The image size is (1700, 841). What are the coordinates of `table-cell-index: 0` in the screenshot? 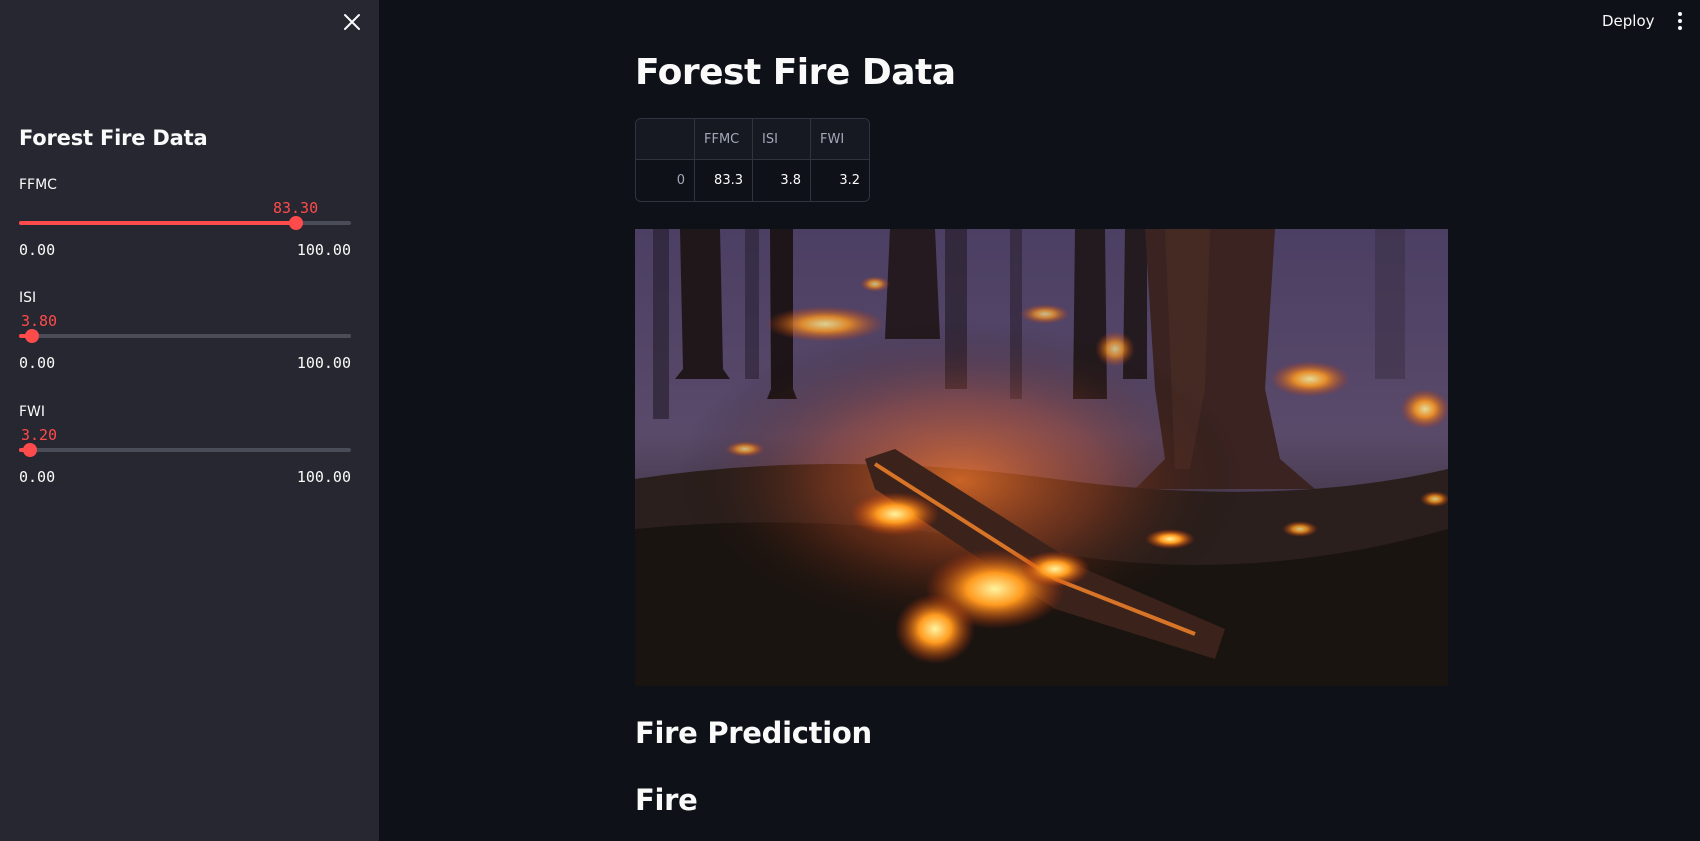 It's located at (665, 180).